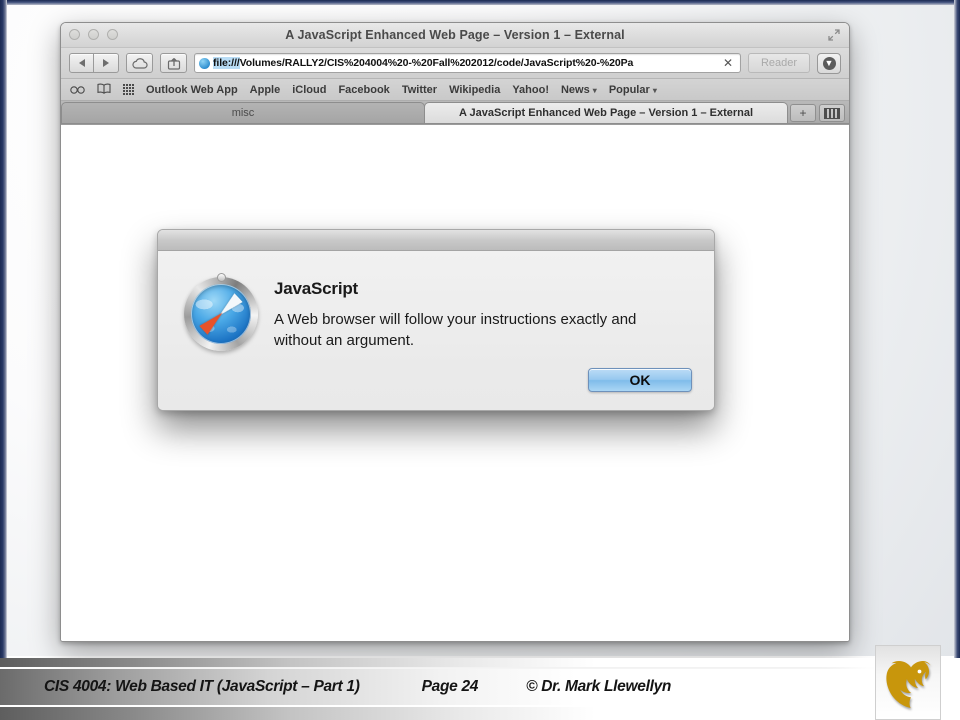 The height and width of the screenshot is (720, 960). Describe the element at coordinates (74, 34) in the screenshot. I see `close-button` at that location.